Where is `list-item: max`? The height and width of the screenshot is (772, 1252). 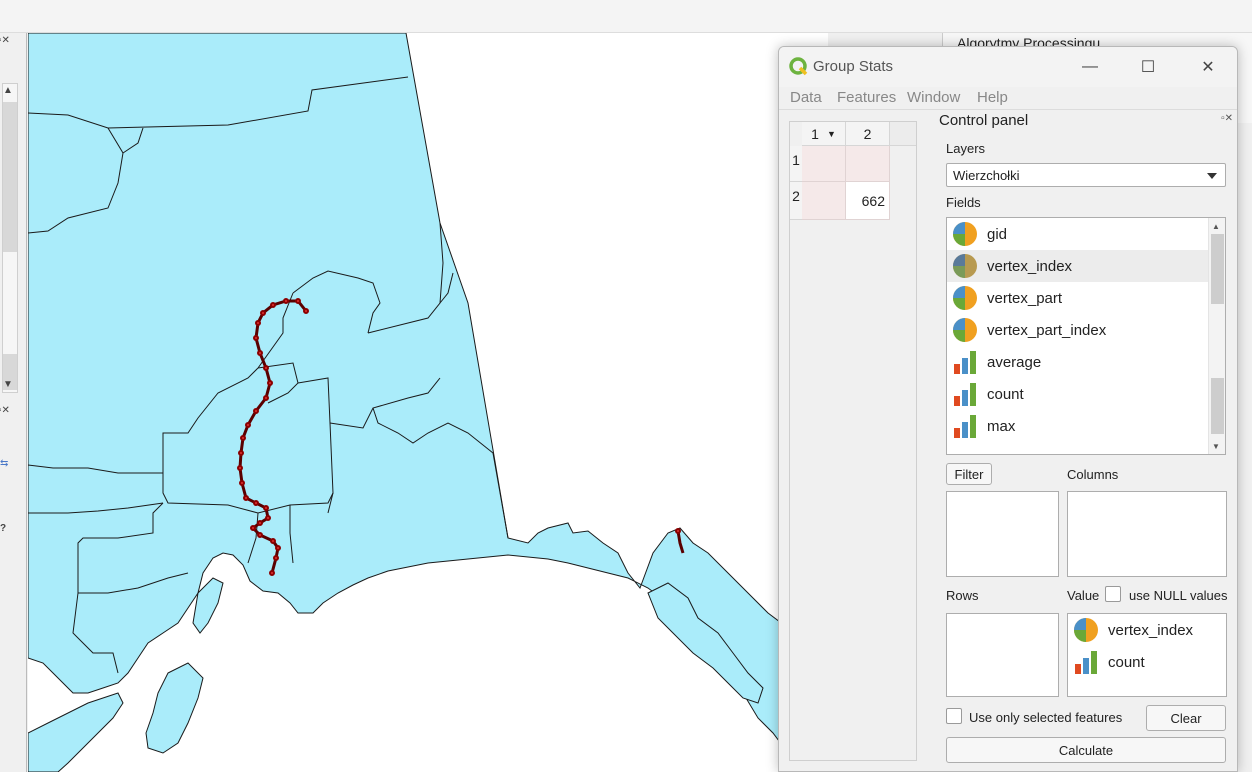 list-item: max is located at coordinates (1086, 426).